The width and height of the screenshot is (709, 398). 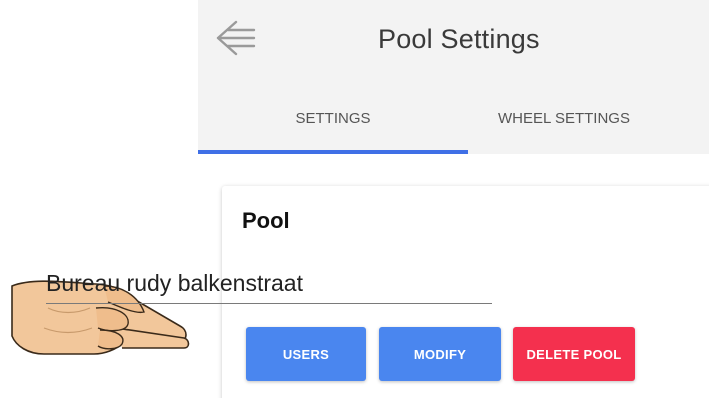 I want to click on users-button: USERS, so click(x=306, y=354).